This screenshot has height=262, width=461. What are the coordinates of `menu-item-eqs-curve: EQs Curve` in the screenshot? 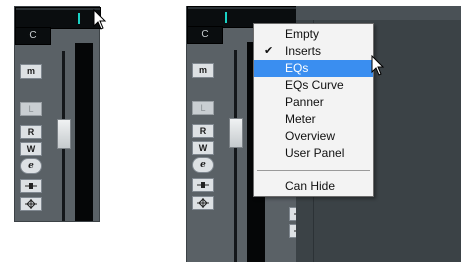 It's located at (313, 85).